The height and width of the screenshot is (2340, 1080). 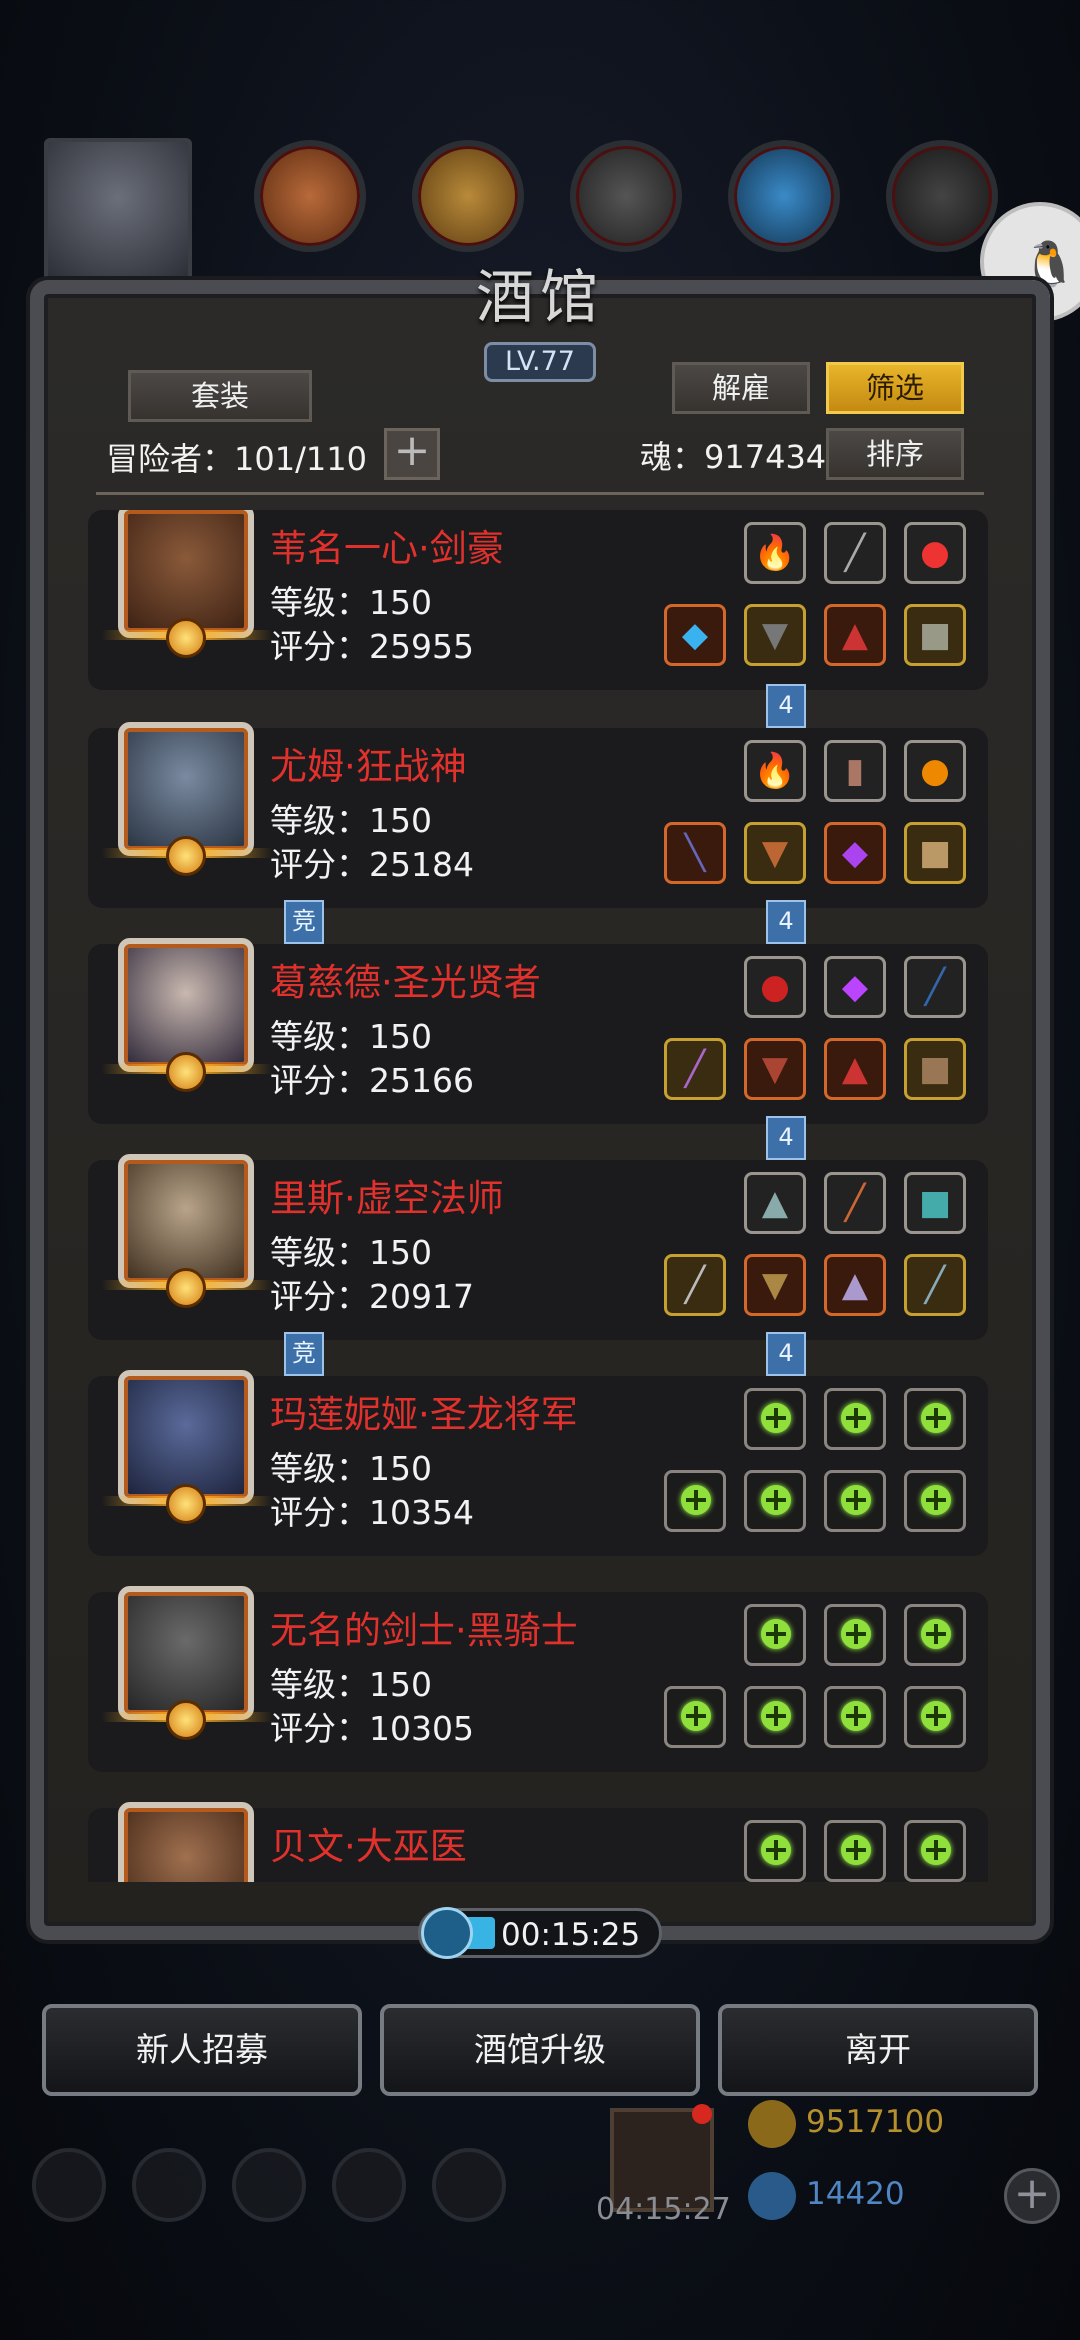 What do you see at coordinates (741, 388) in the screenshot?
I see `dismiss-button: 解雇` at bounding box center [741, 388].